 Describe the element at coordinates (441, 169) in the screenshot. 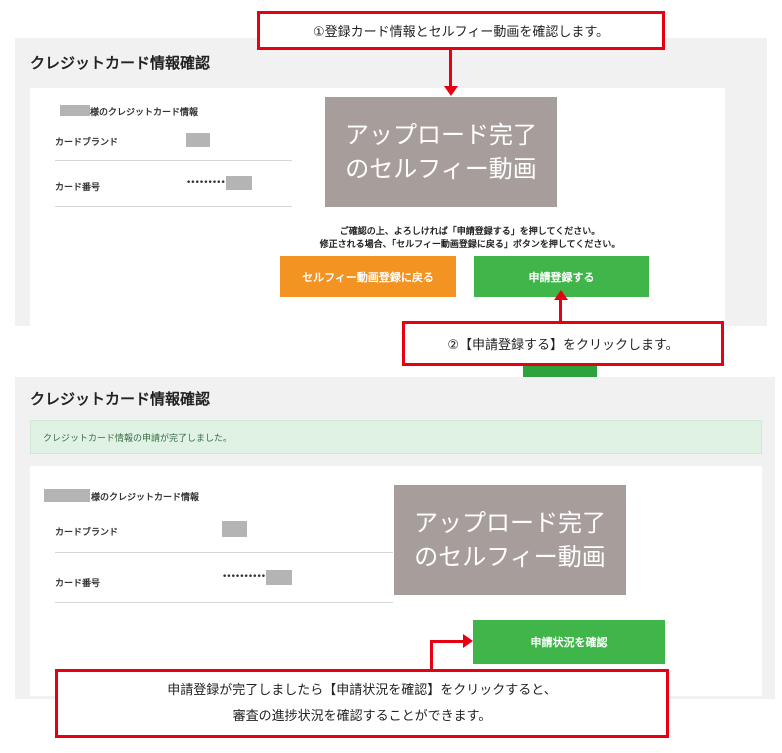

I see `screen1-video-line2: のセルフィー動画` at that location.